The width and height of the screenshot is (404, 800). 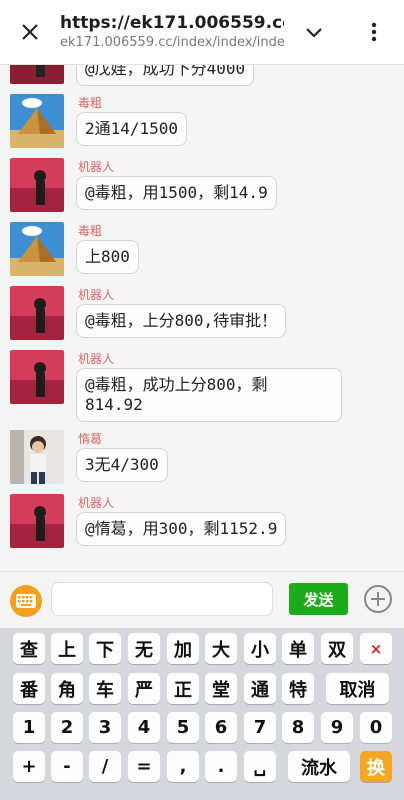 What do you see at coordinates (105, 727) in the screenshot?
I see `key: 3` at bounding box center [105, 727].